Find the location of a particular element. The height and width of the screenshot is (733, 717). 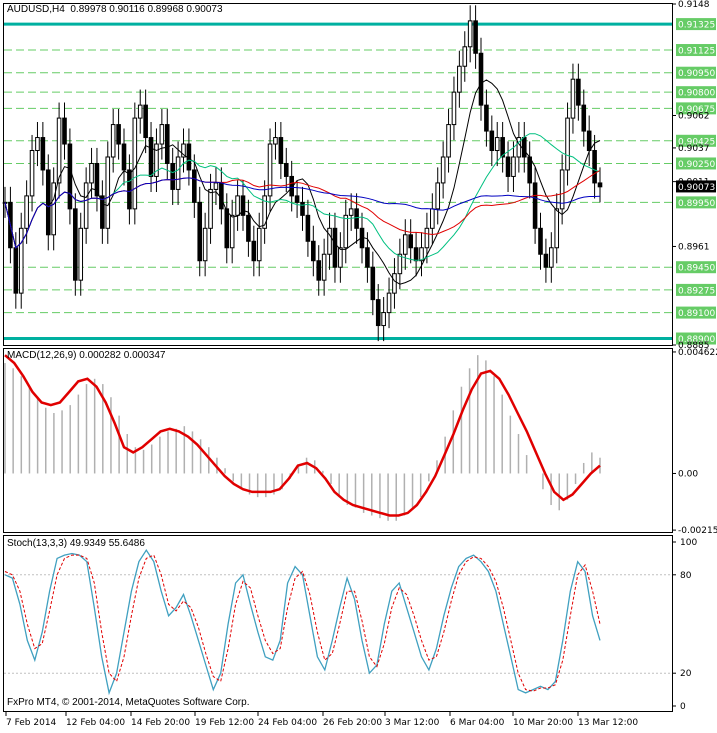

macd-tick-label: -0.002154 is located at coordinates (697, 531).